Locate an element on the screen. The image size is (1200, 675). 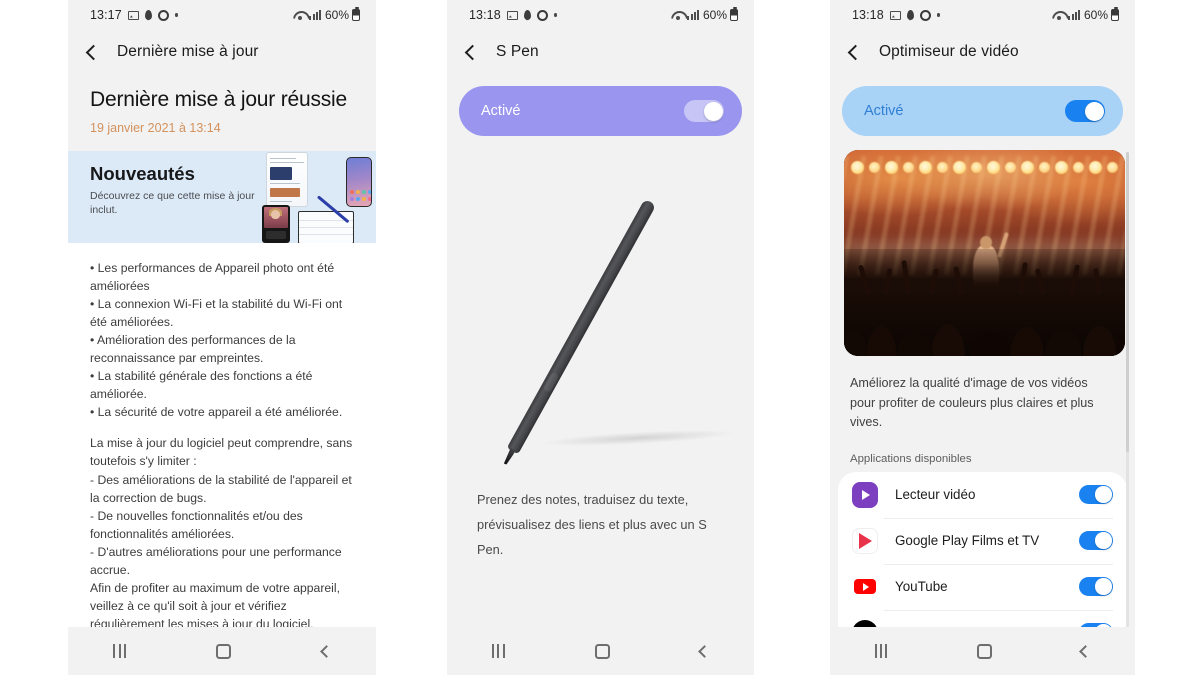
spen-illustration is located at coordinates (600, 301).